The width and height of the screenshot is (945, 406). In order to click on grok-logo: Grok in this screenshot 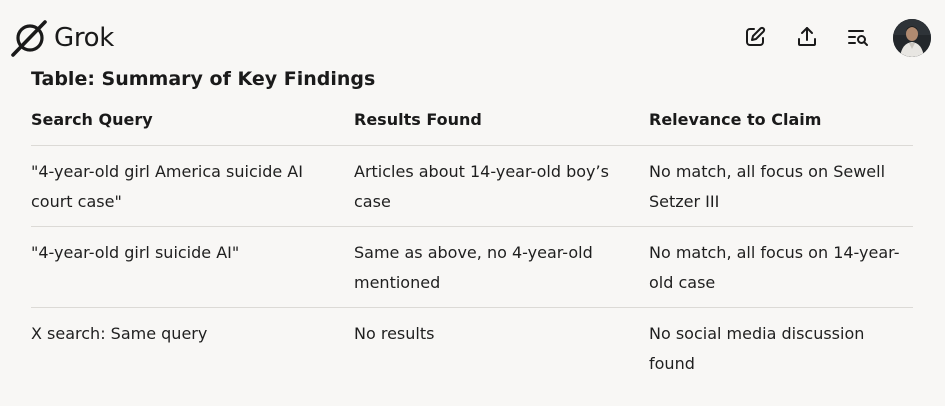, I will do `click(62, 38)`.